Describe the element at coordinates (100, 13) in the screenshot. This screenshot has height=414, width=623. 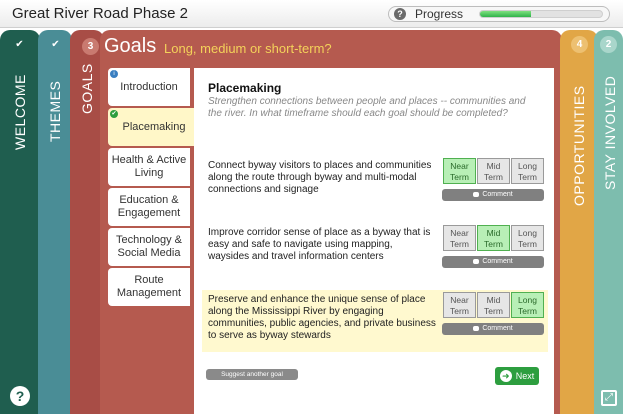
I see `app-title: Great River Road Phase 2` at that location.